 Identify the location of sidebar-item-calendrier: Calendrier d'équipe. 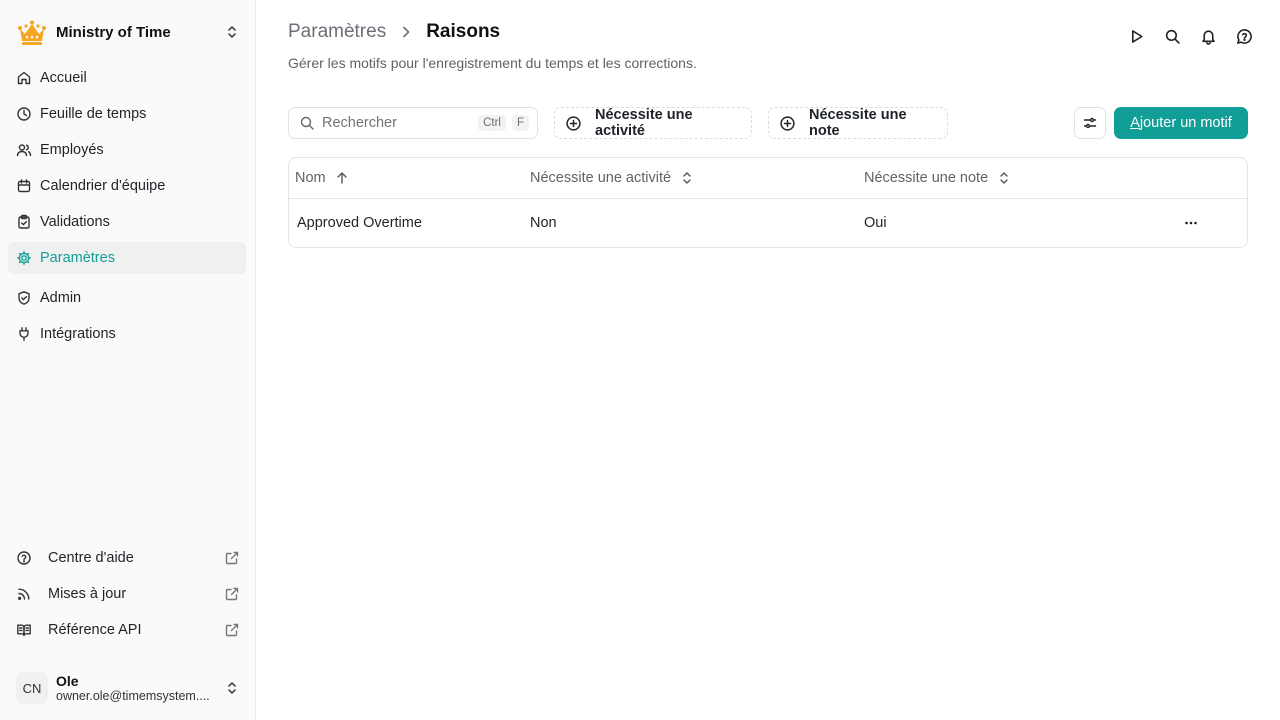
(127, 186).